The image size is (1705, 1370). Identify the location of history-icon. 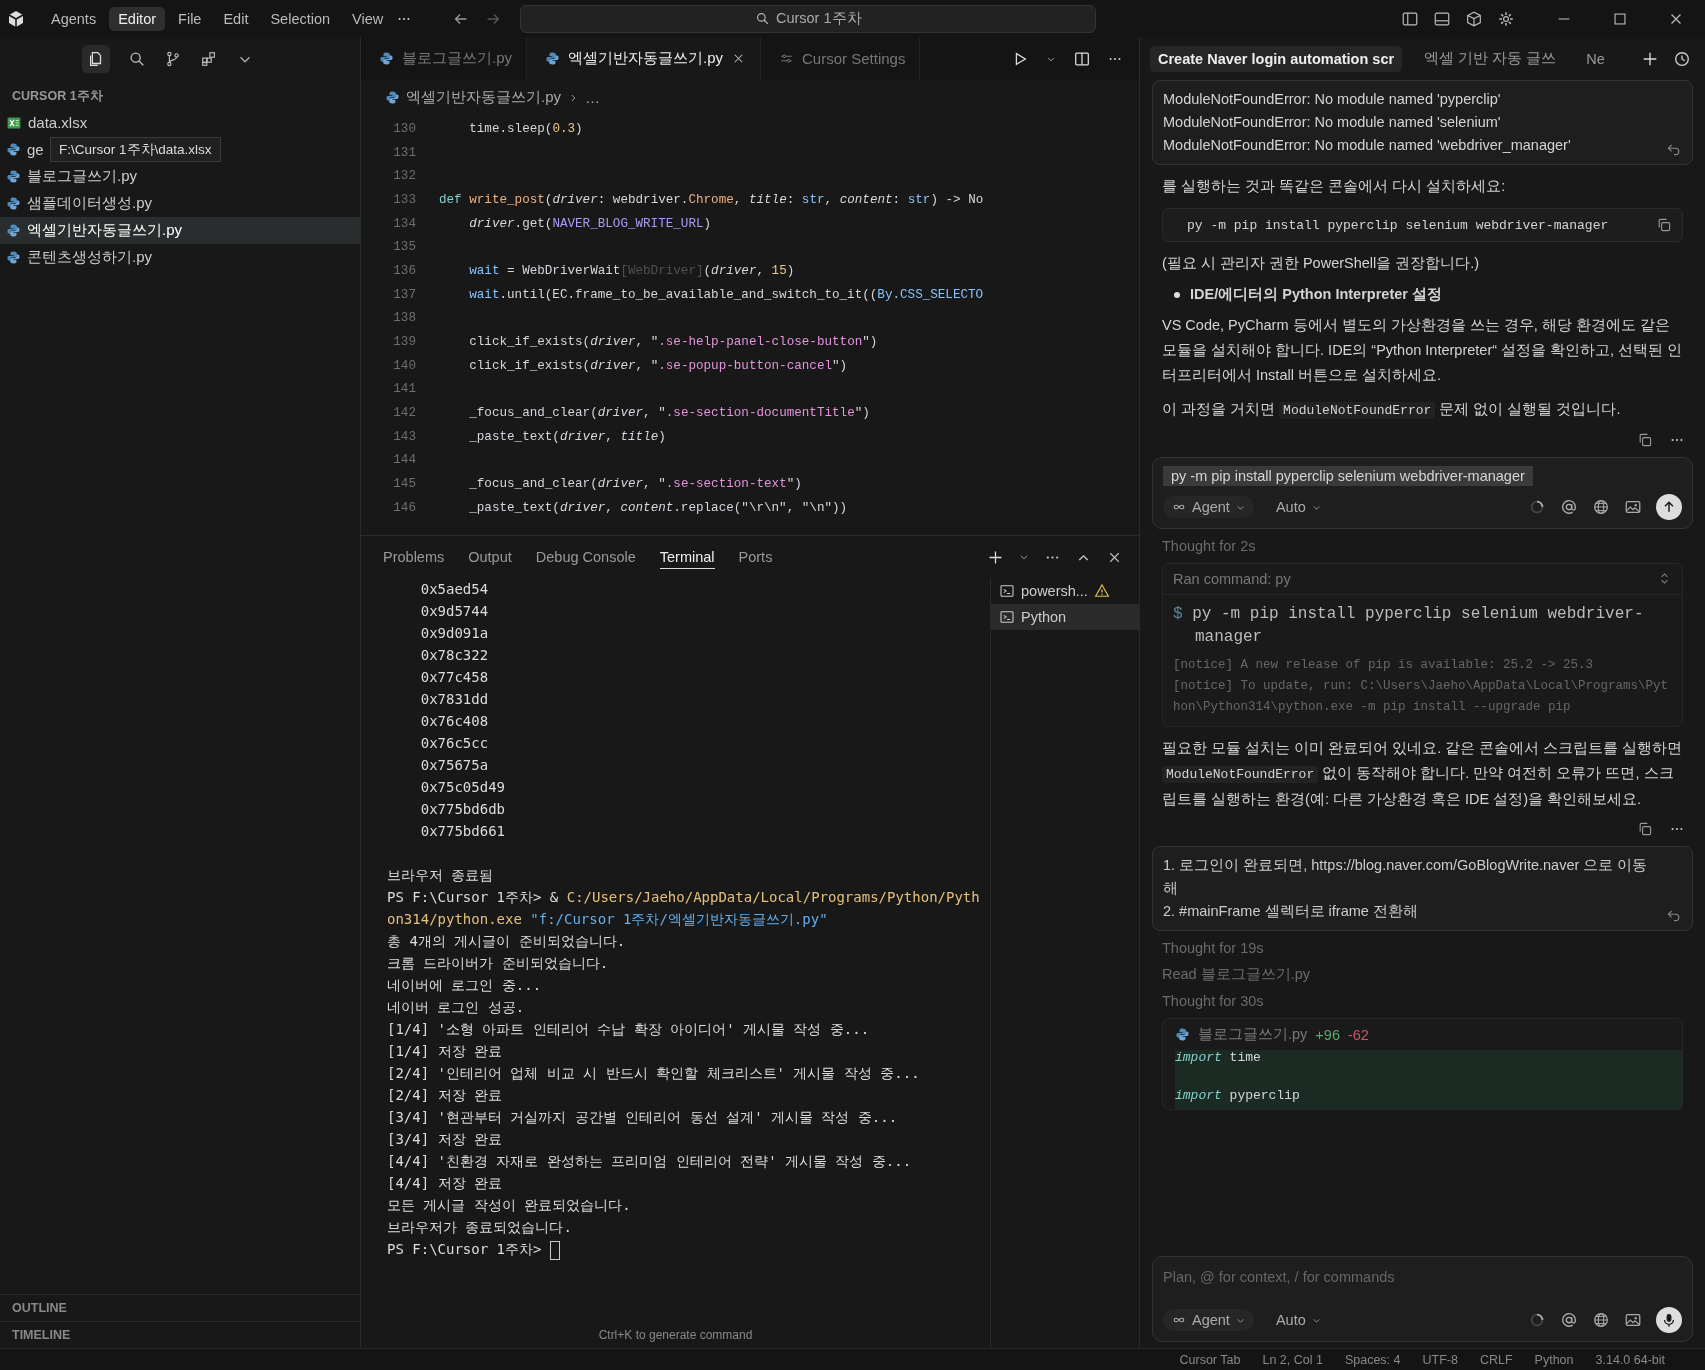
(1681, 58).